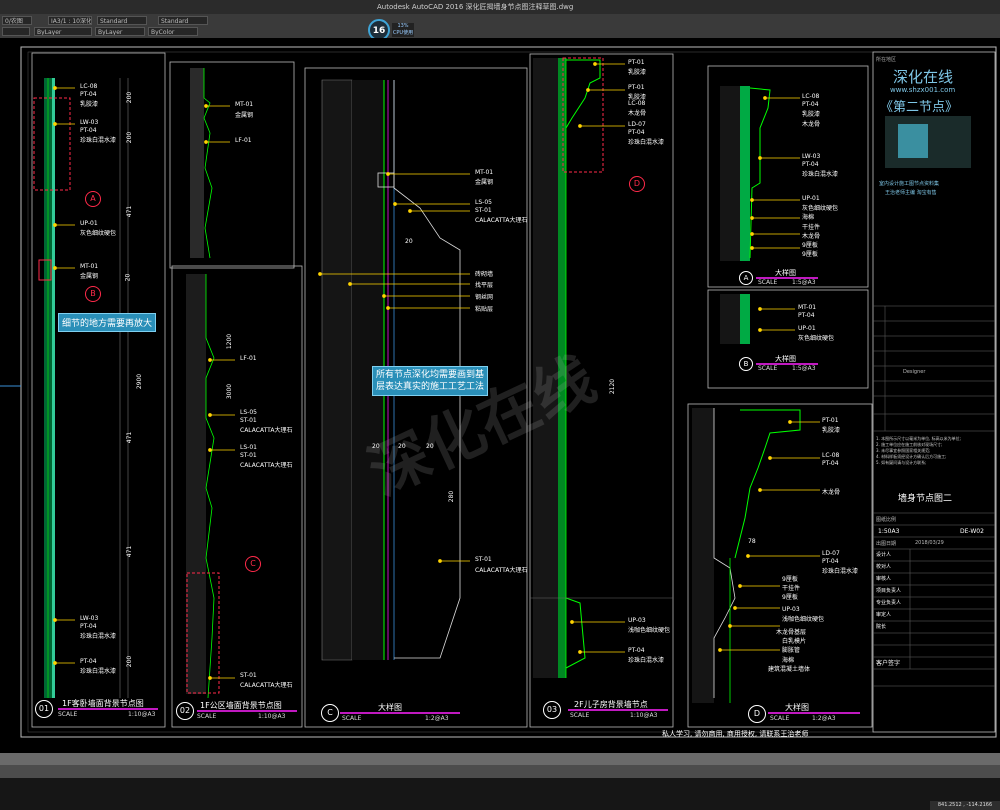  Describe the element at coordinates (791, 650) in the screenshot. I see `dD-label: 膨胀管` at that location.